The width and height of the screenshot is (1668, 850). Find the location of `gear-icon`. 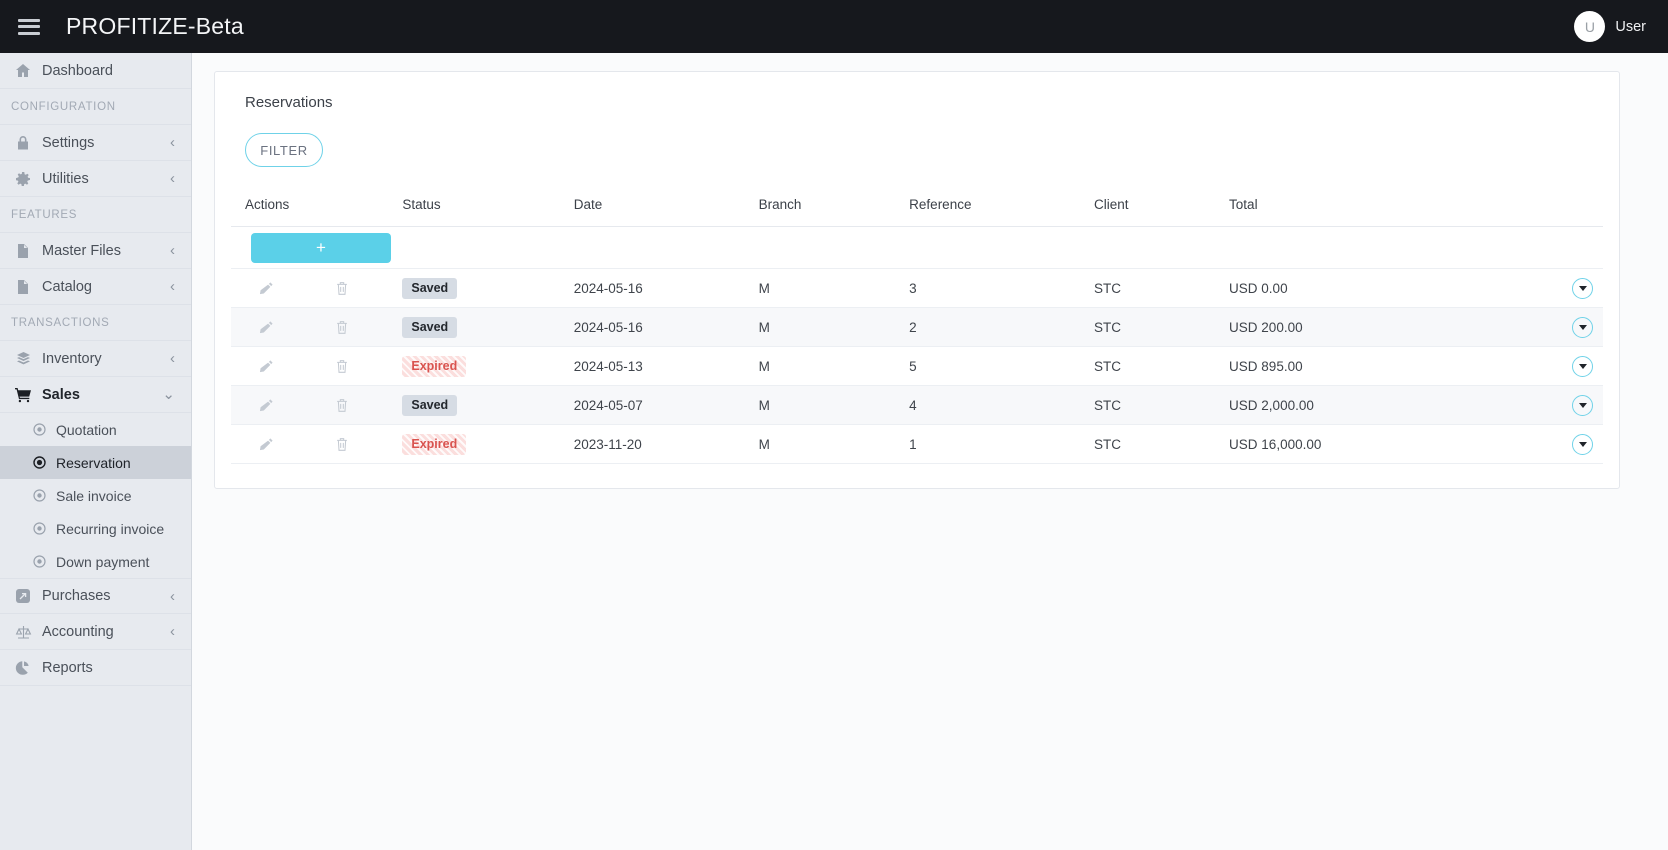

gear-icon is located at coordinates (23, 179).